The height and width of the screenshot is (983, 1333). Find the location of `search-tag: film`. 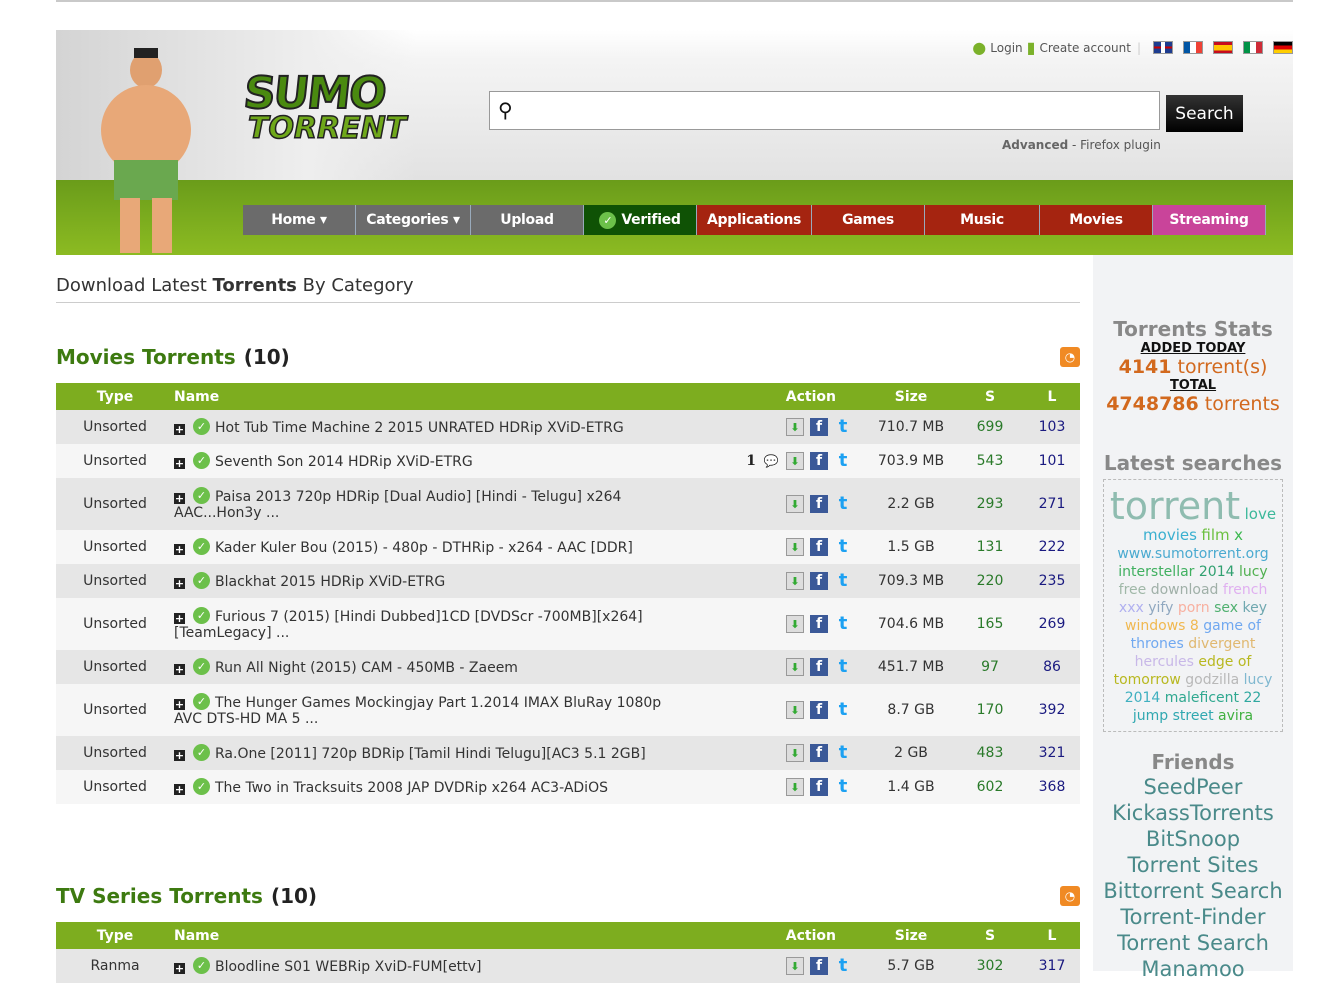

search-tag: film is located at coordinates (1215, 535).